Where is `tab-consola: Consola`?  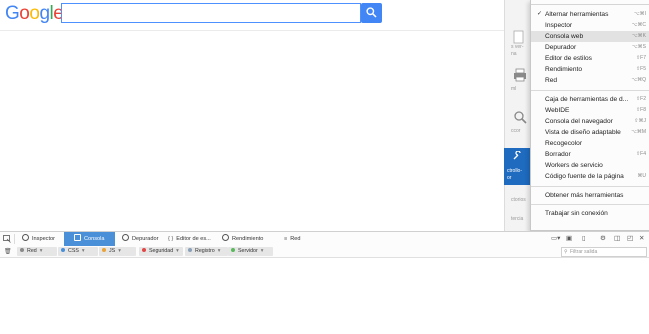
tab-consola: Consola is located at coordinates (89, 239).